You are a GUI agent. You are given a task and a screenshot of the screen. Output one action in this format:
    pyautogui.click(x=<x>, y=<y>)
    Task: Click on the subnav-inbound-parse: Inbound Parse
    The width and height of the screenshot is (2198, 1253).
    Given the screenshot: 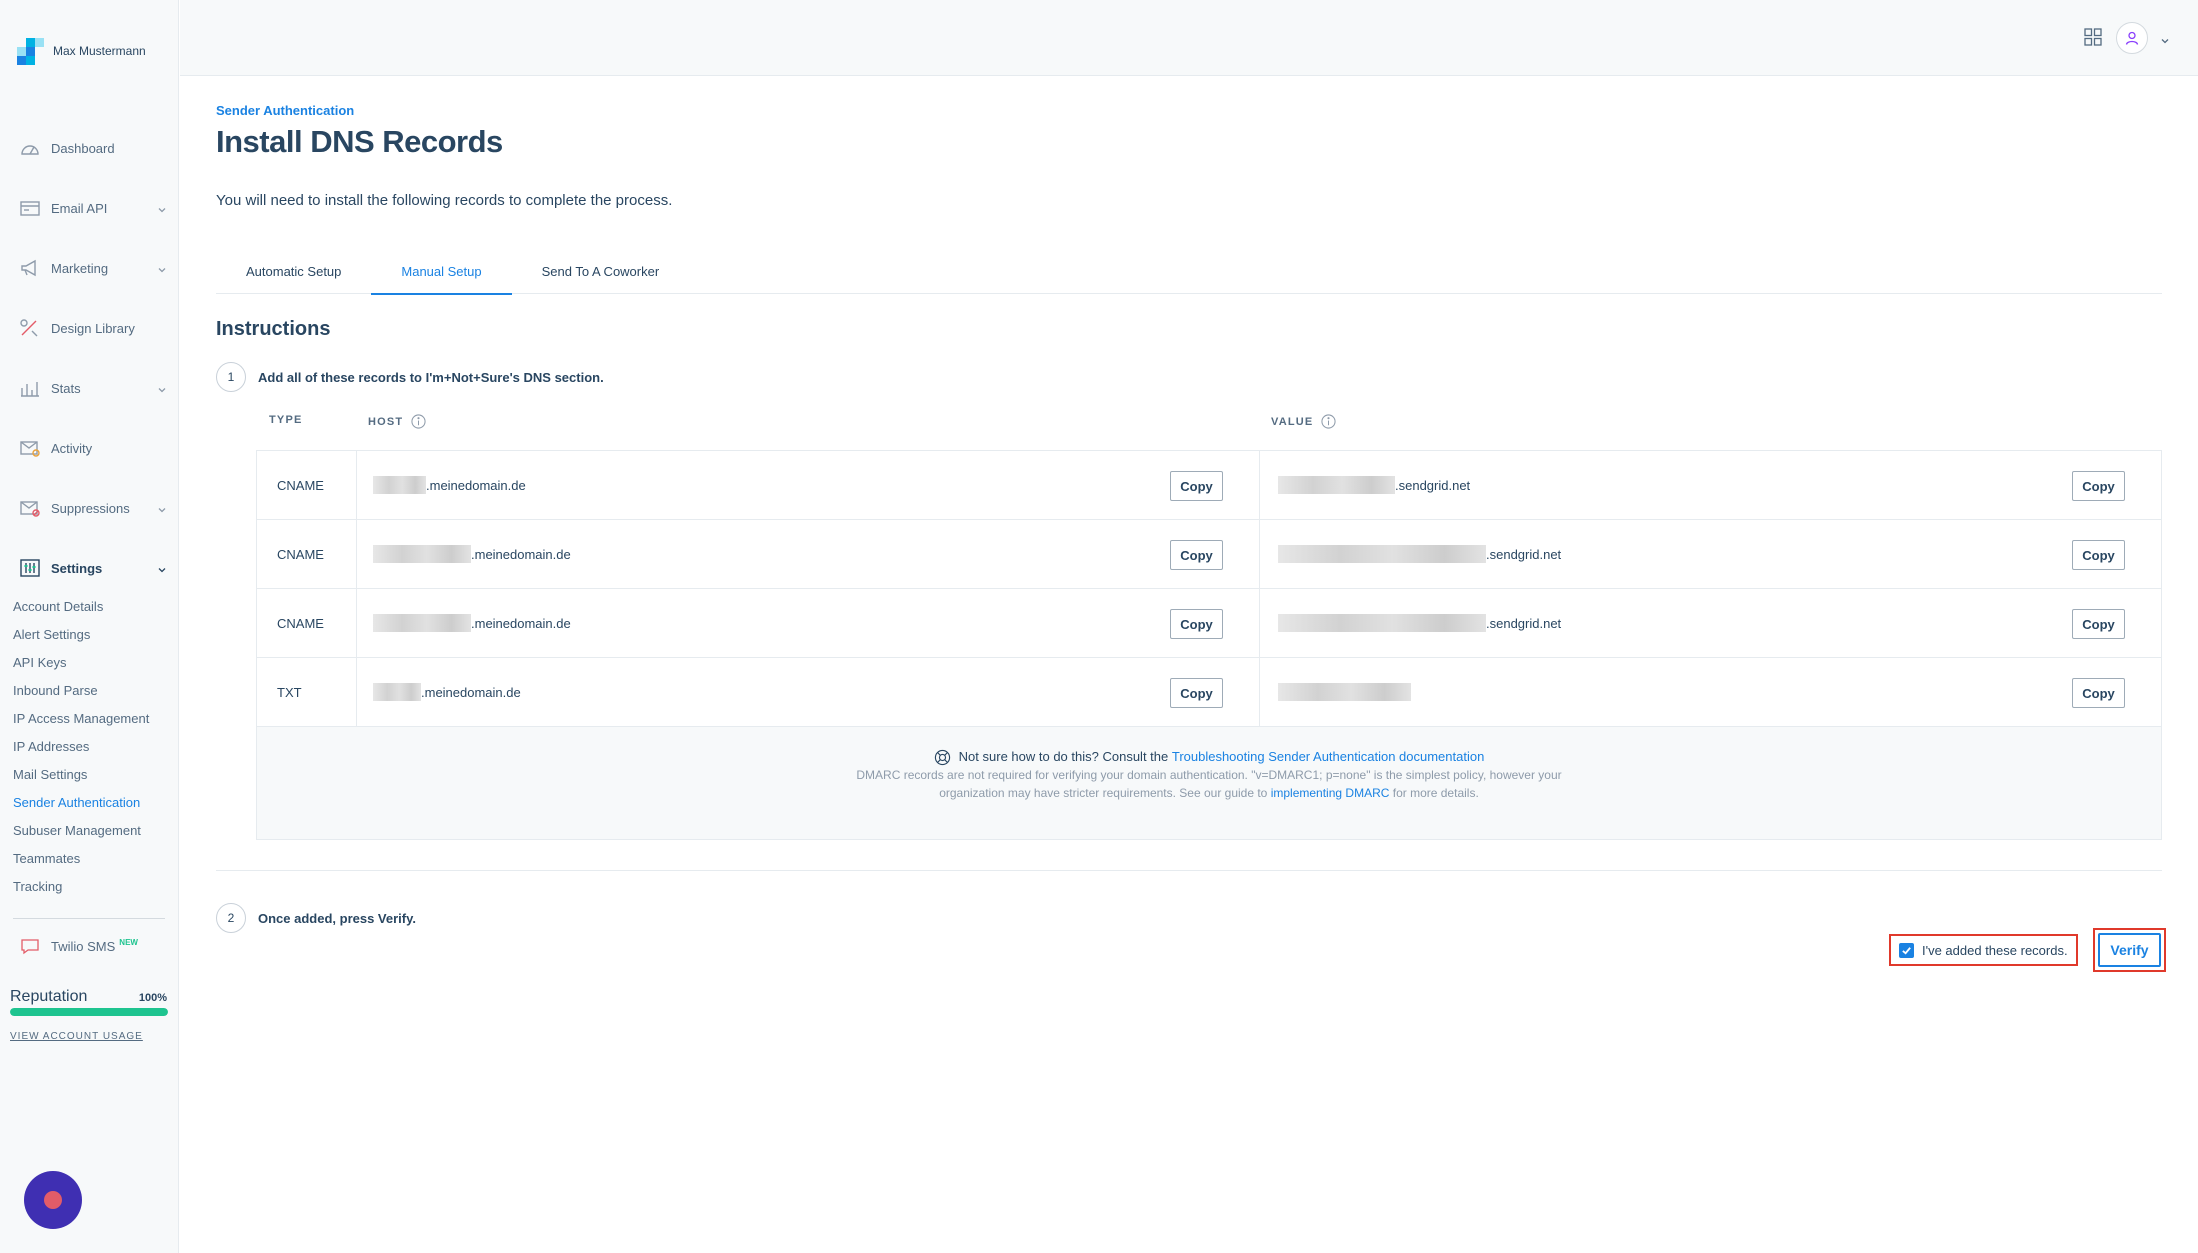 What is the action you would take?
    pyautogui.click(x=89, y=690)
    